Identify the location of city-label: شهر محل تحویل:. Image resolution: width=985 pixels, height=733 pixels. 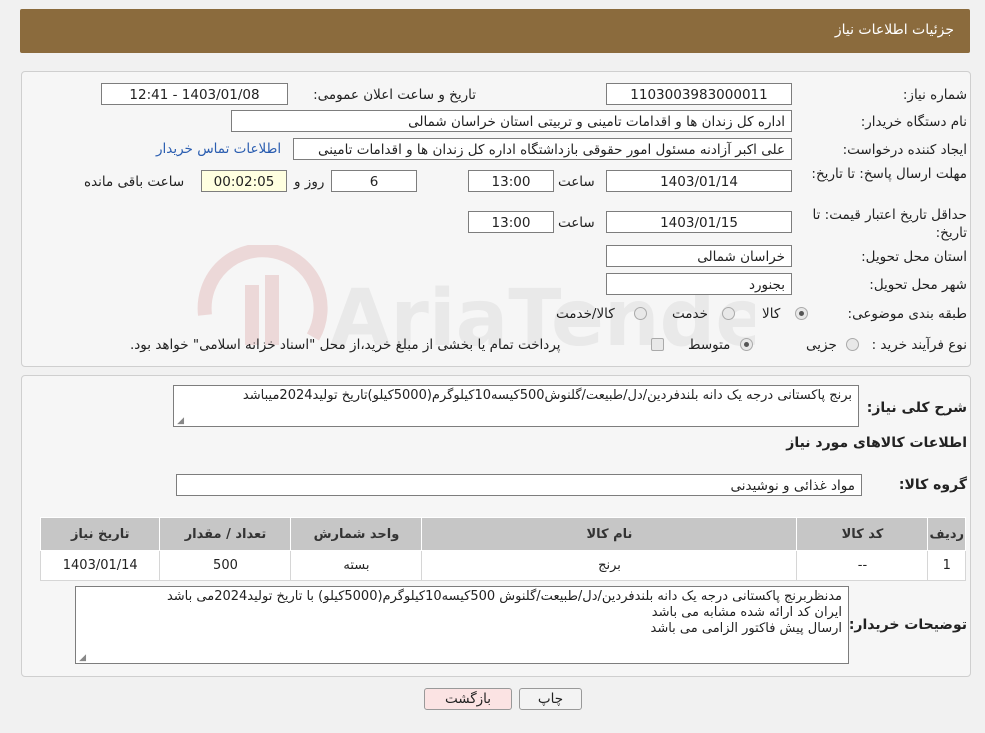
(918, 285).